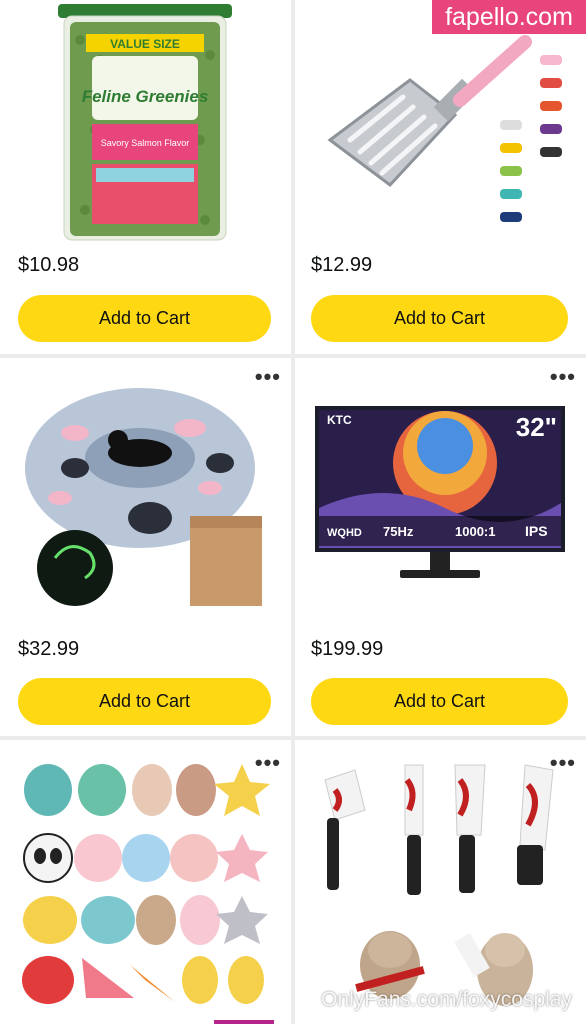  What do you see at coordinates (339, 420) in the screenshot?
I see `monitor-brand: KTC` at bounding box center [339, 420].